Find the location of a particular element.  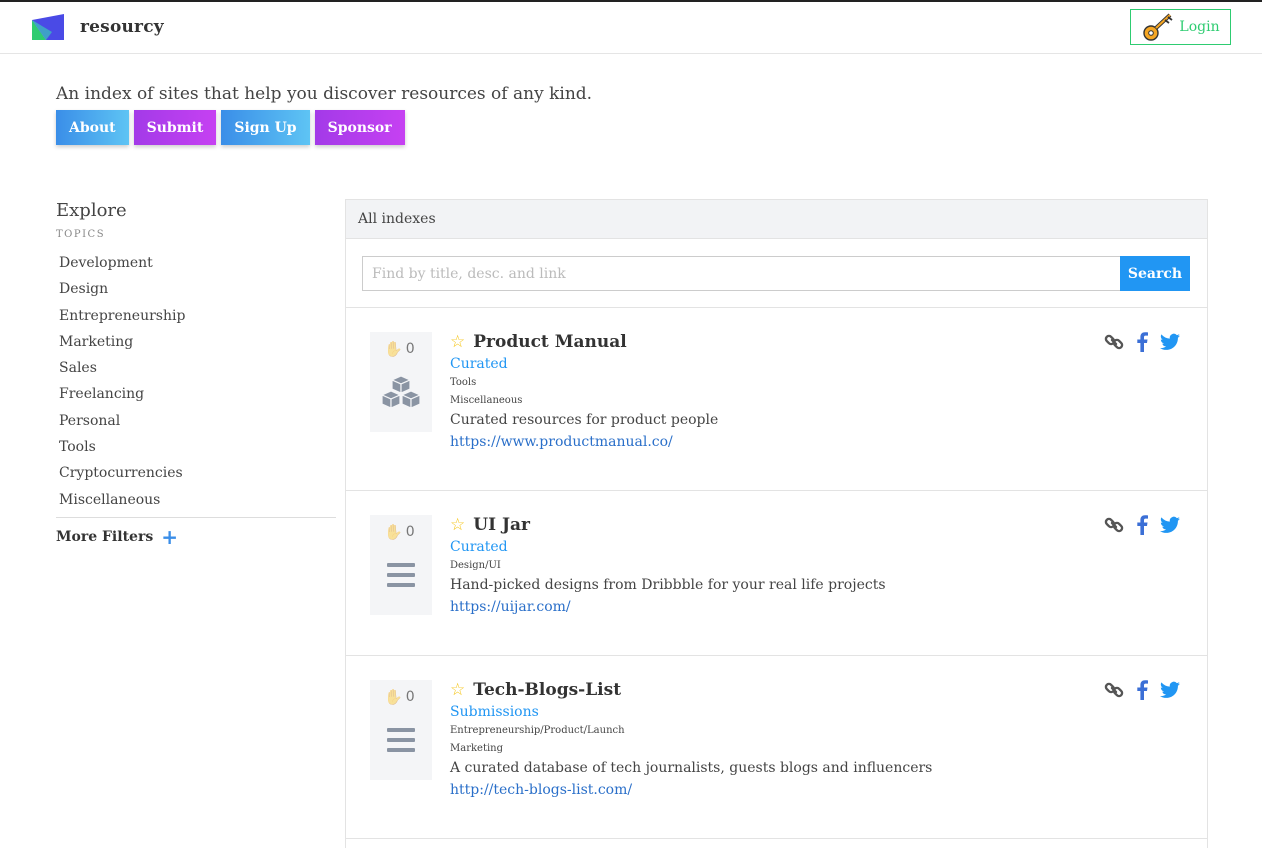

item-tag: Miscellaneous is located at coordinates (486, 400).